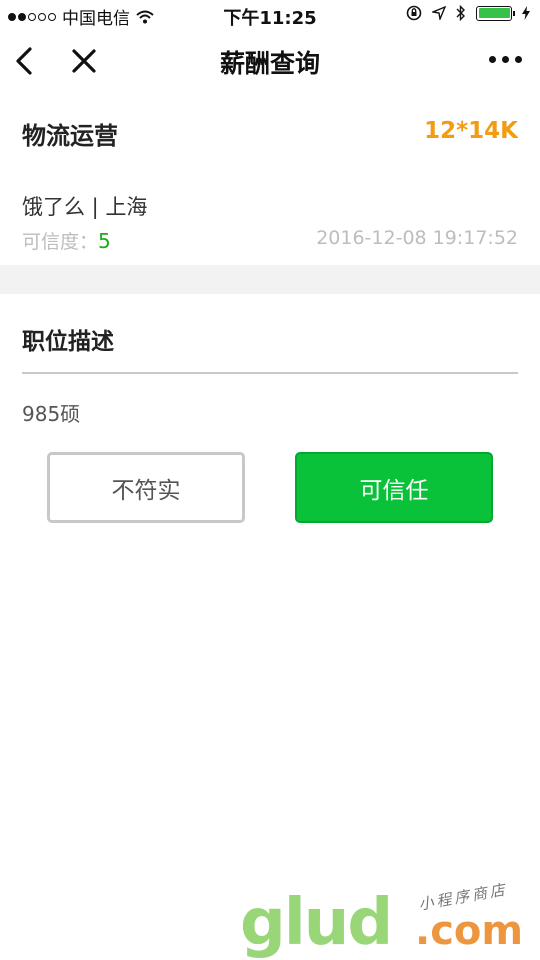 The width and height of the screenshot is (540, 960). I want to click on orientation-lock-icon, so click(414, 13).